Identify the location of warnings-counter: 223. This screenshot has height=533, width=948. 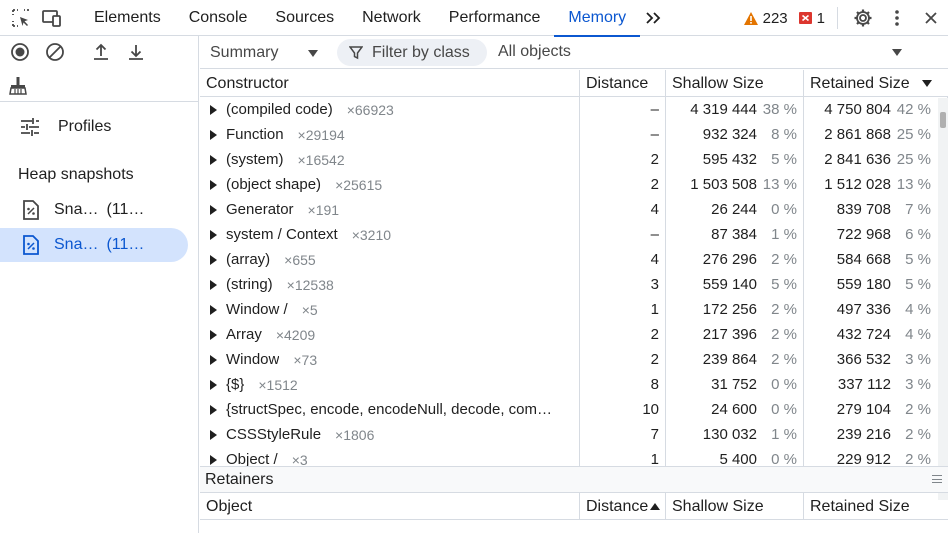
(765, 18).